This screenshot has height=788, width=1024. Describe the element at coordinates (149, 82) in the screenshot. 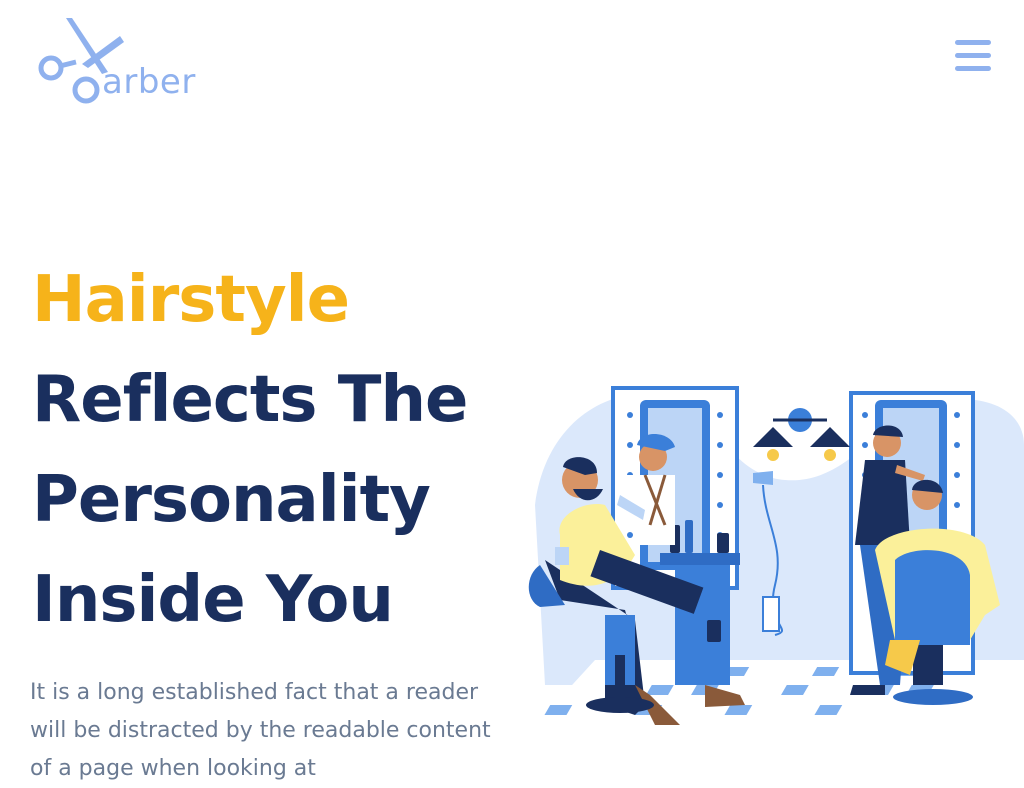

I see `logo-text: arber` at that location.